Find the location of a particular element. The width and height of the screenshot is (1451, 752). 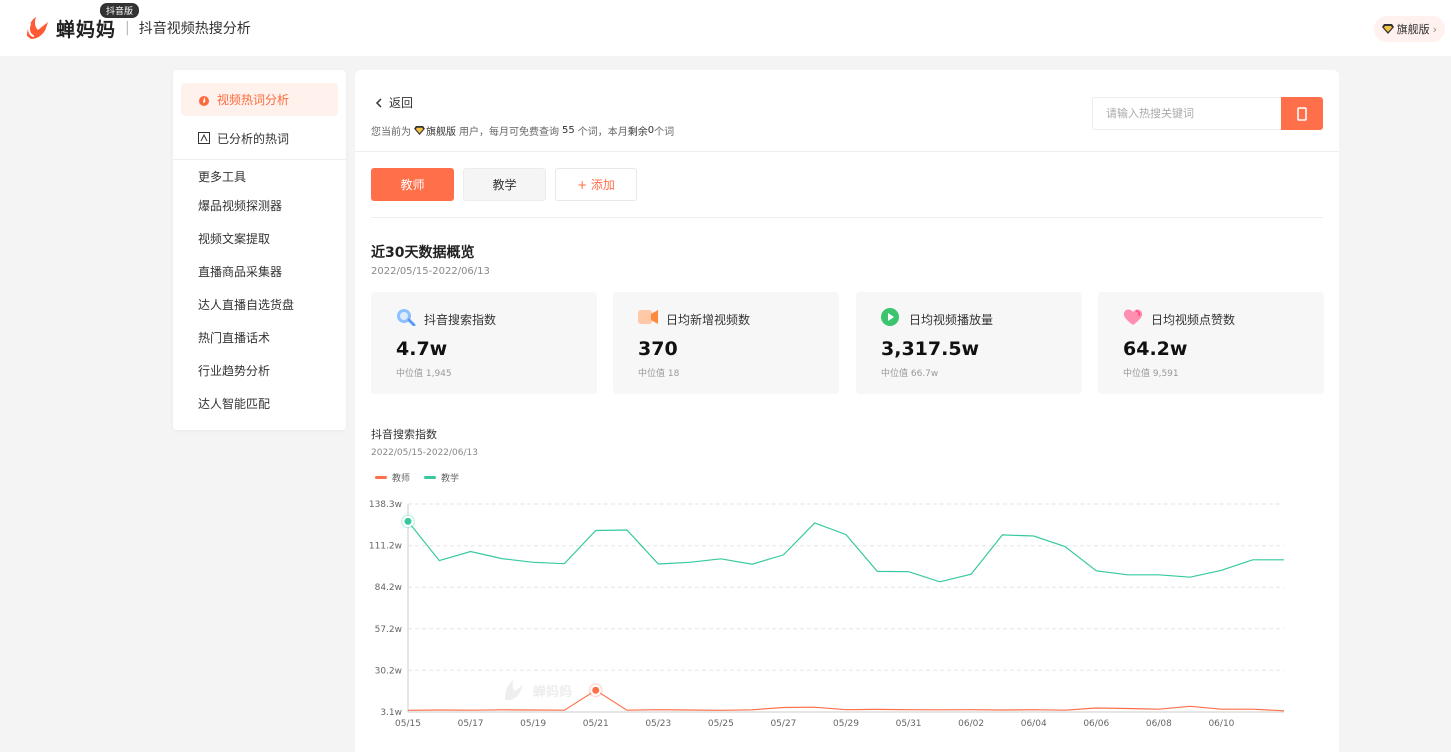

chevron-right-icon: › is located at coordinates (1434, 29).